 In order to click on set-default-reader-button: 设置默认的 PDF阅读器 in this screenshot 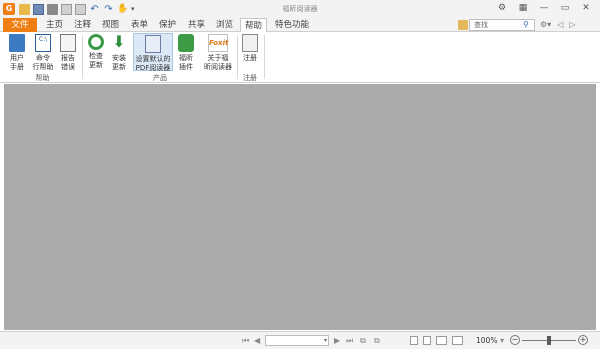, I will do `click(153, 52)`.